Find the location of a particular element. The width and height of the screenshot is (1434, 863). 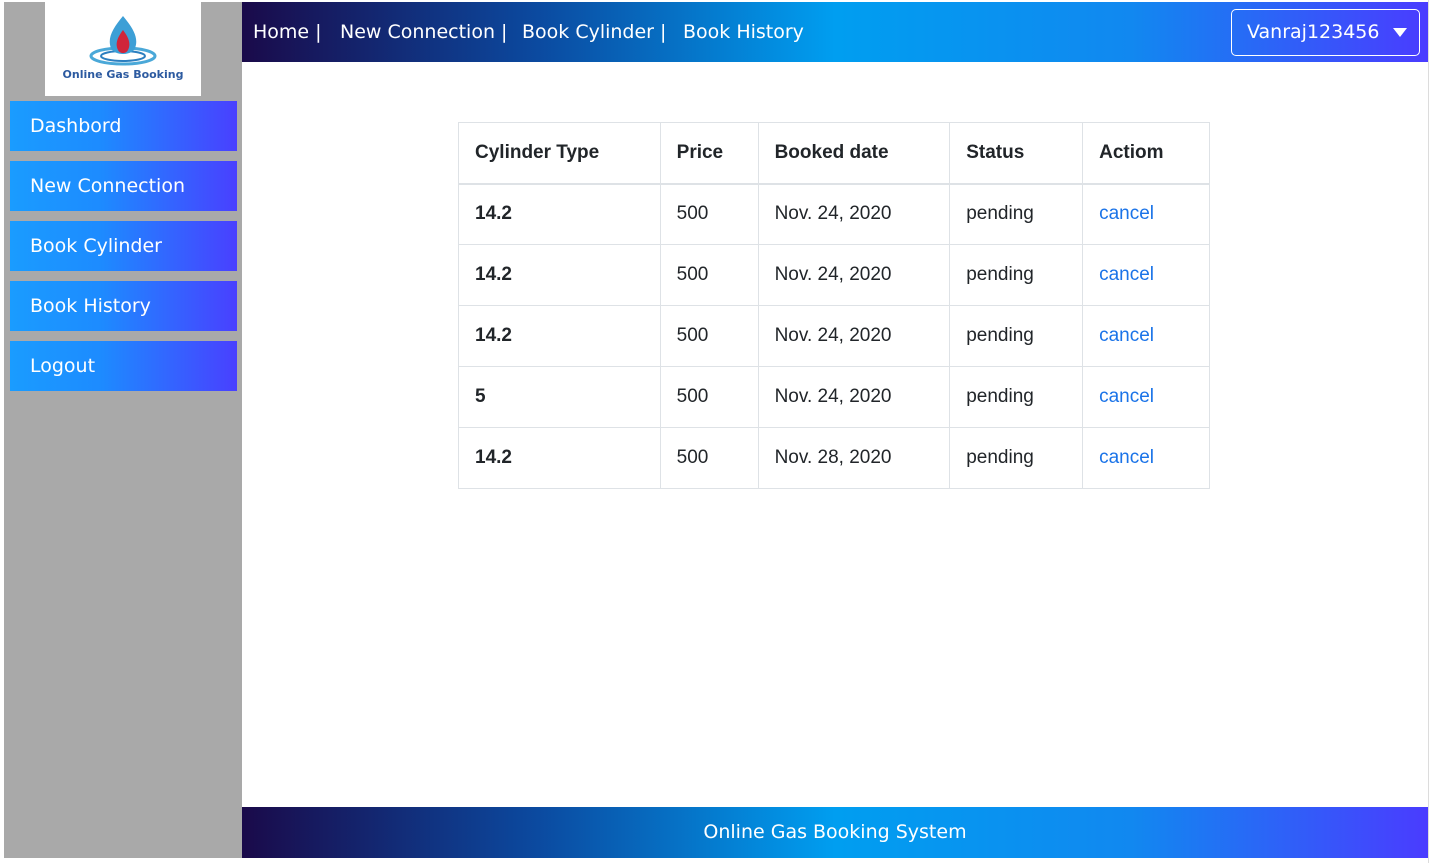

column-header-price: Price is located at coordinates (709, 153).